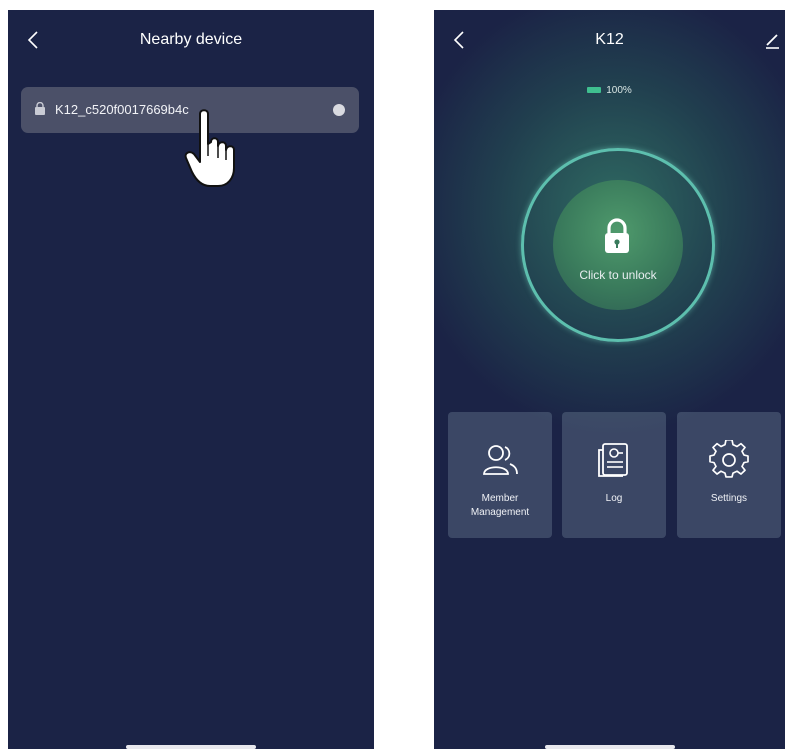 The width and height of the screenshot is (787, 749). I want to click on unlock-button: Click to unlock, so click(618, 245).